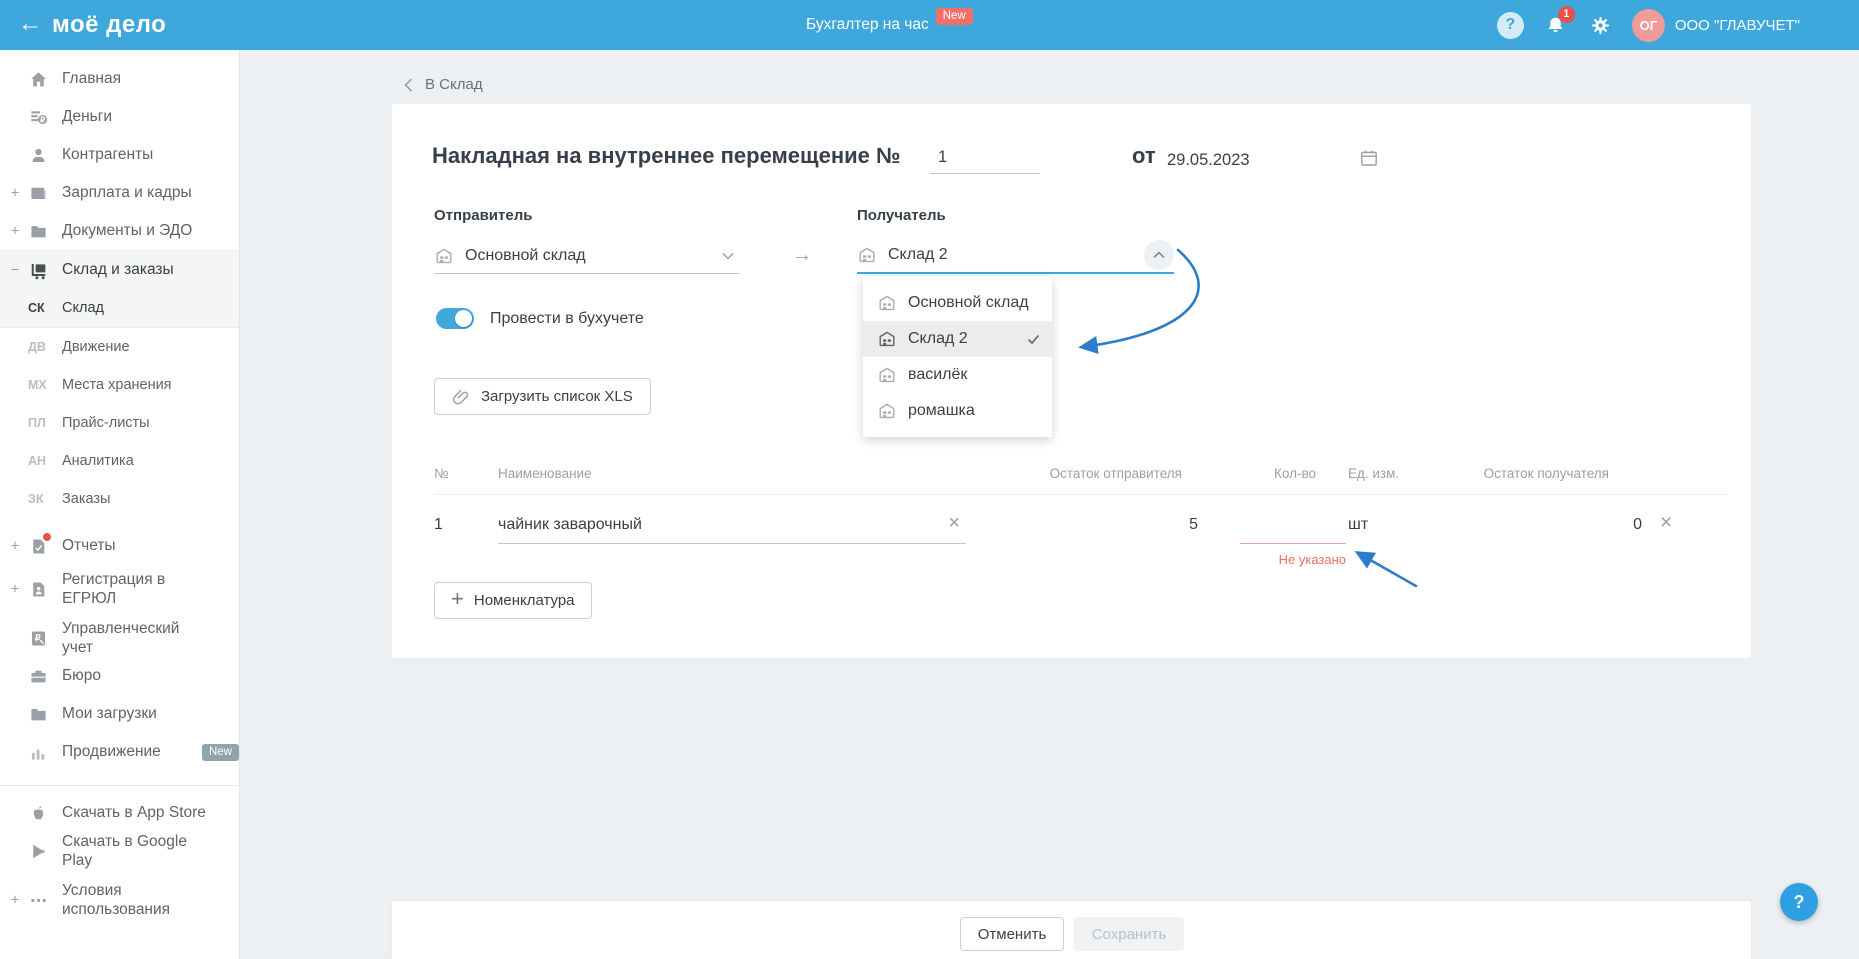 The image size is (1859, 959). I want to click on sender-label: Отправитель, so click(483, 215).